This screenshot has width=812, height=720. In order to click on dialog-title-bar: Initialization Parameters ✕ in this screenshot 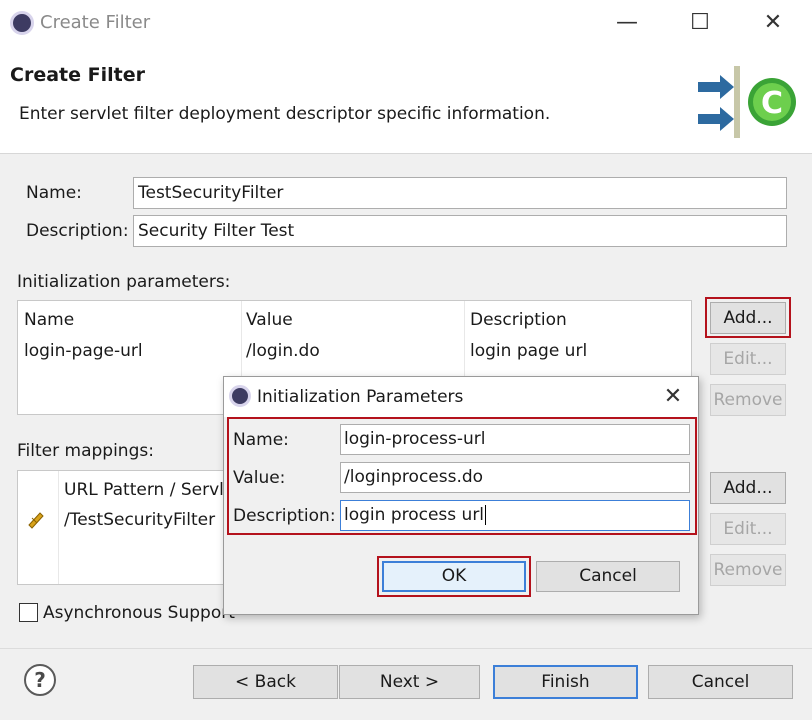, I will do `click(461, 397)`.